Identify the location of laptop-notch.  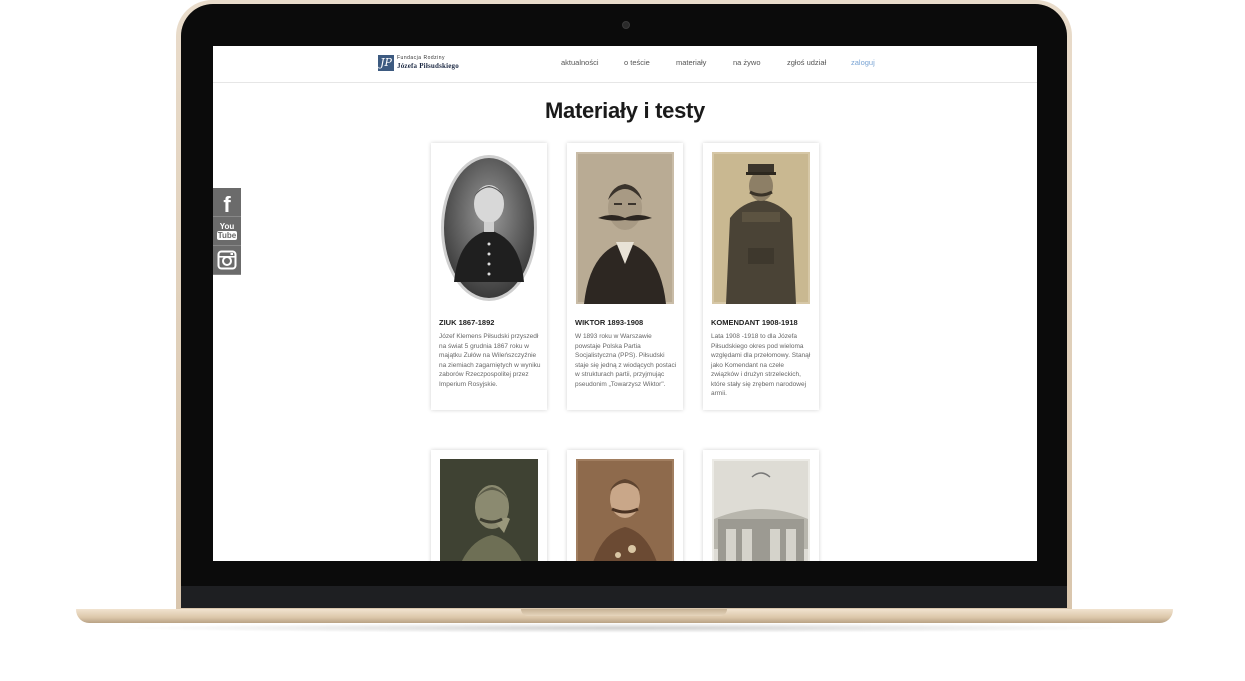
(624, 612).